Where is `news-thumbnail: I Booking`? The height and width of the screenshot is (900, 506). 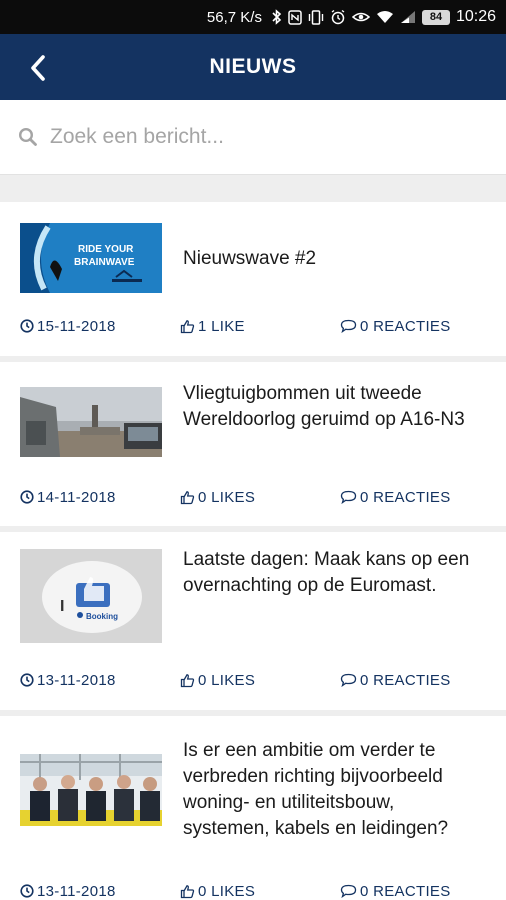 news-thumbnail: I Booking is located at coordinates (91, 596).